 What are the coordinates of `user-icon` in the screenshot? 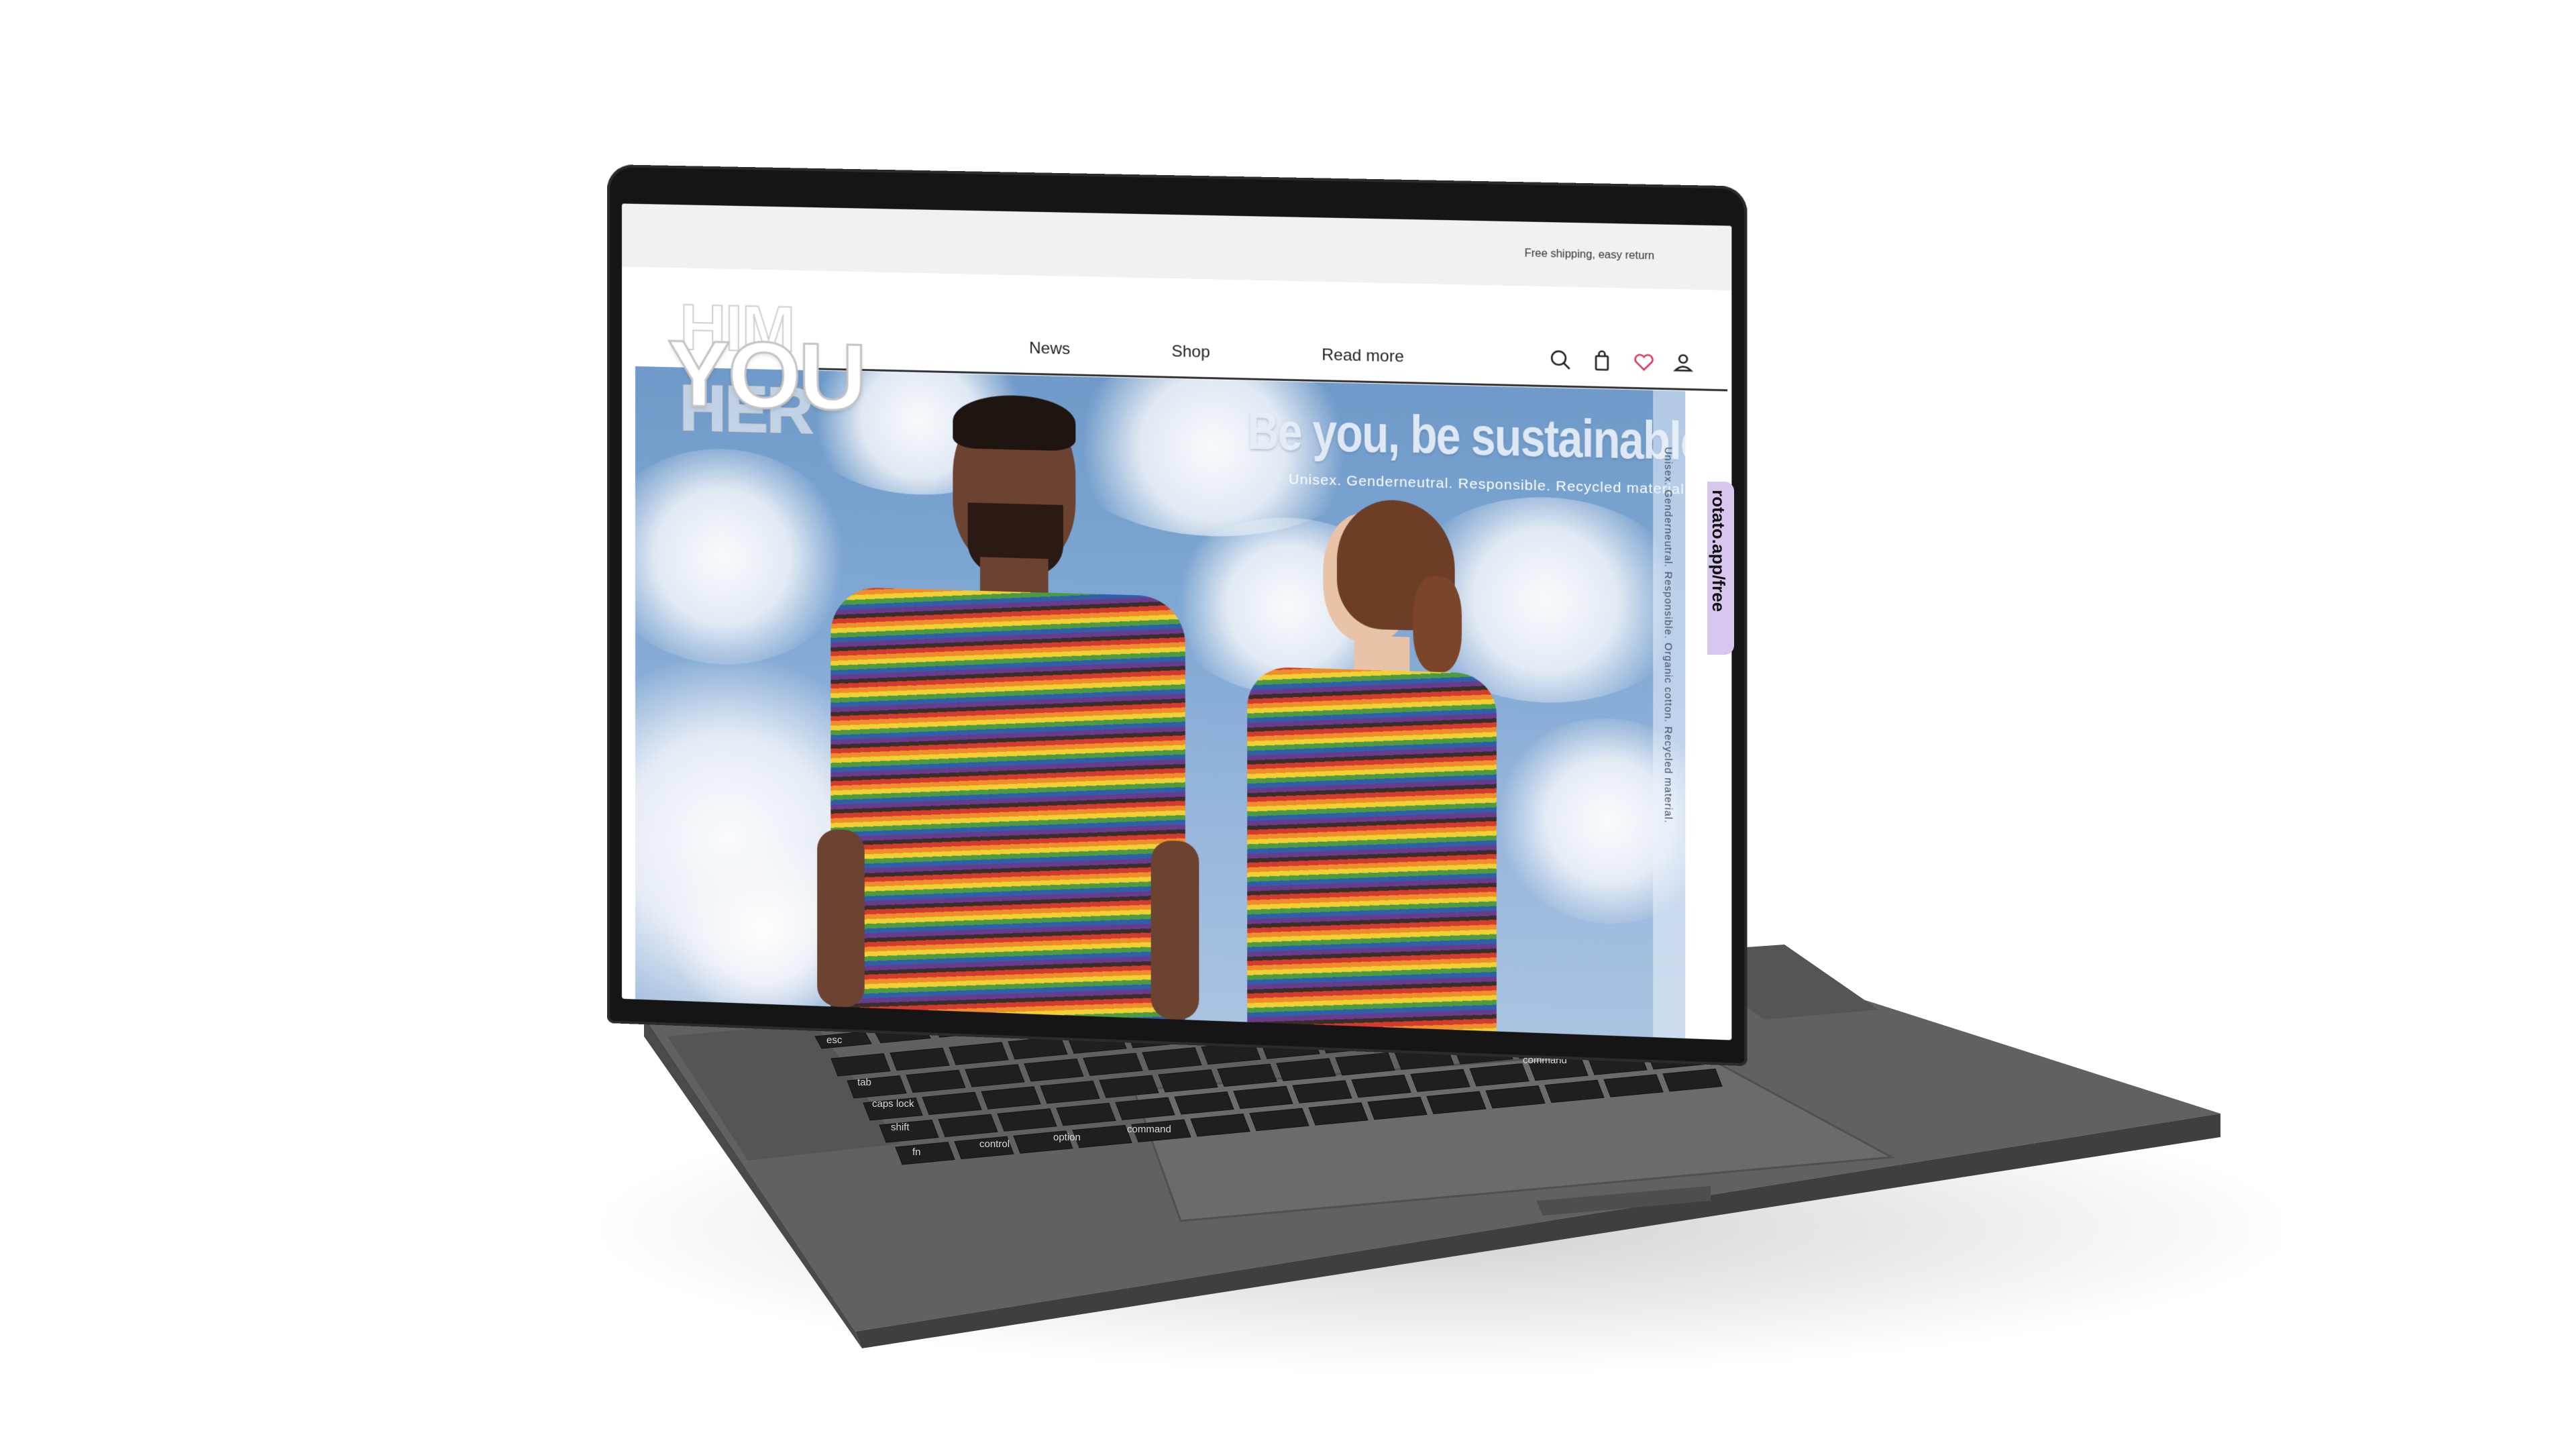 It's located at (1683, 363).